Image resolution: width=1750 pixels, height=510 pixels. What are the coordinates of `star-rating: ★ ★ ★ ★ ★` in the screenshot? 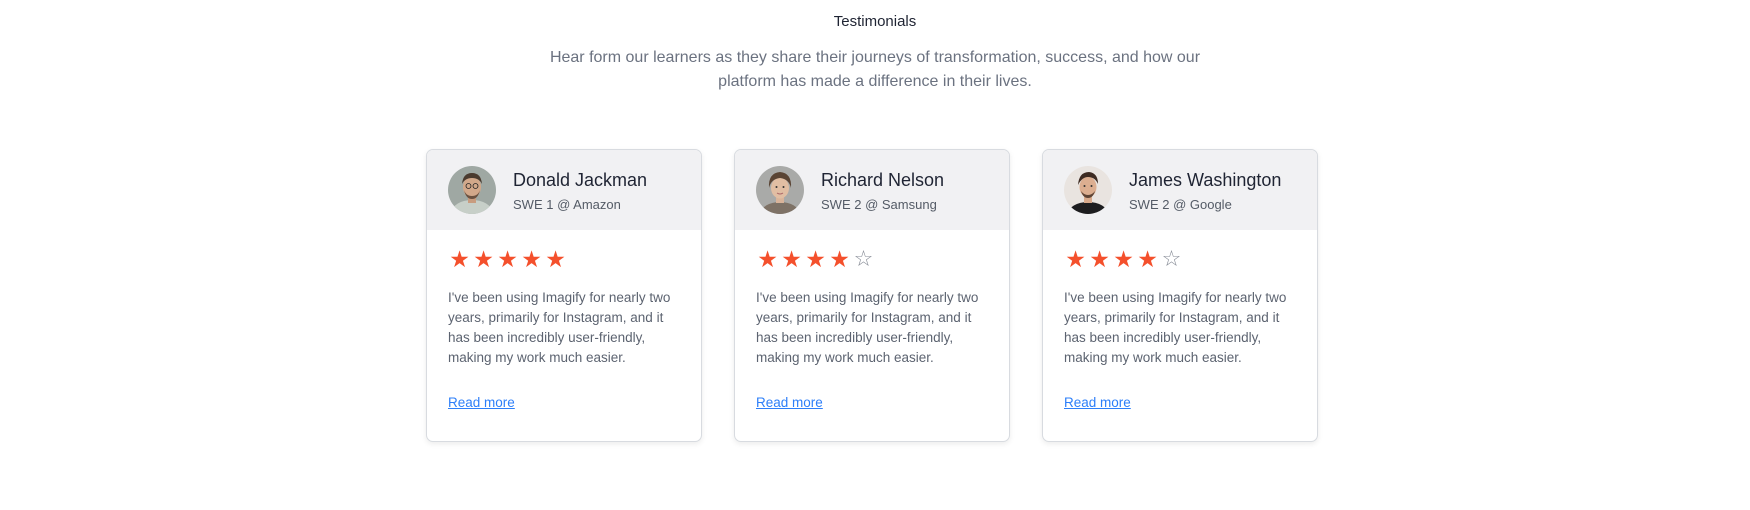 It's located at (564, 259).